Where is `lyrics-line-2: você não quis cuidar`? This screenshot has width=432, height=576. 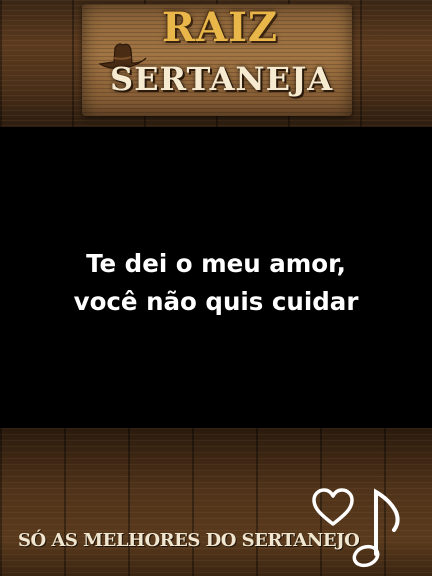 lyrics-line-2: você não quis cuidar is located at coordinates (216, 301).